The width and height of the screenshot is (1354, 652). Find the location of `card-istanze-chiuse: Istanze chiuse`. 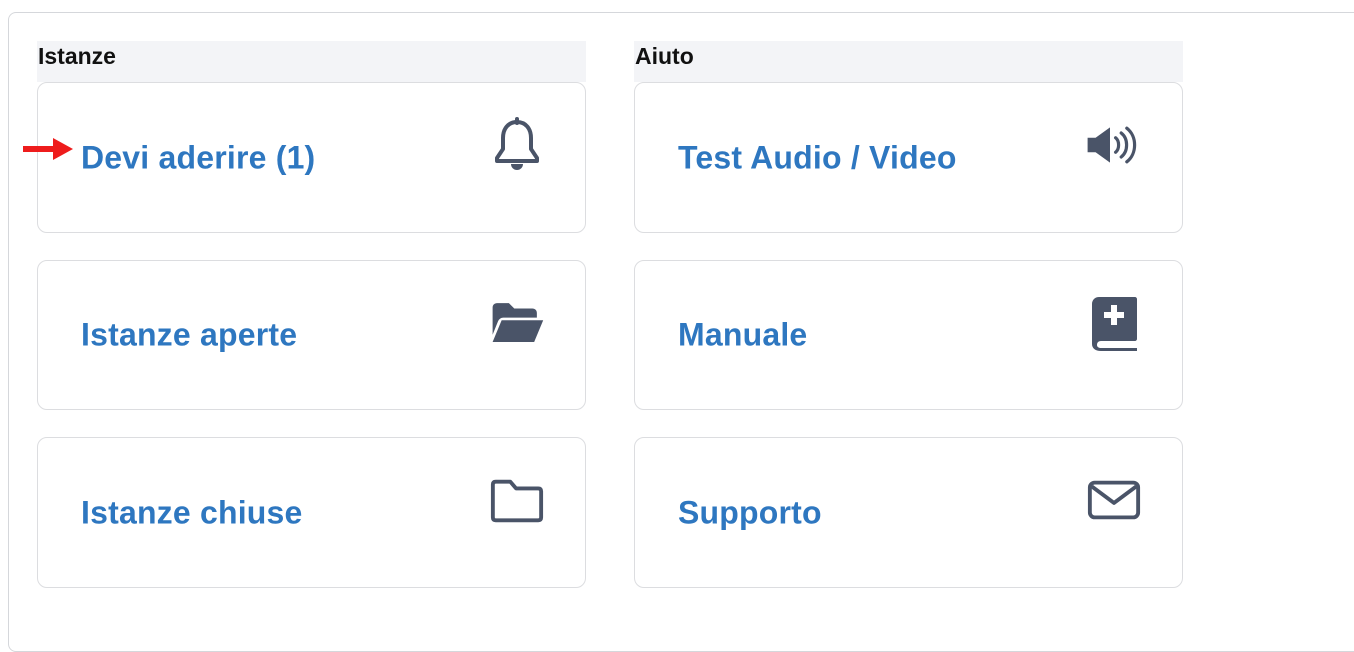

card-istanze-chiuse: Istanze chiuse is located at coordinates (311, 512).